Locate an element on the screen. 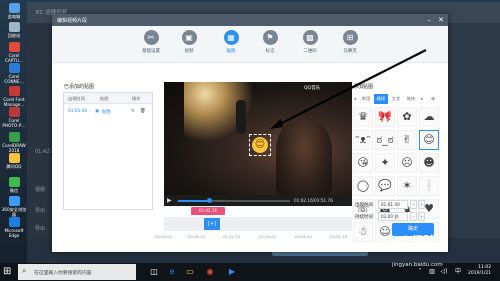 The height and width of the screenshot is (281, 500). tool-label: 视频 is located at coordinates (189, 51).